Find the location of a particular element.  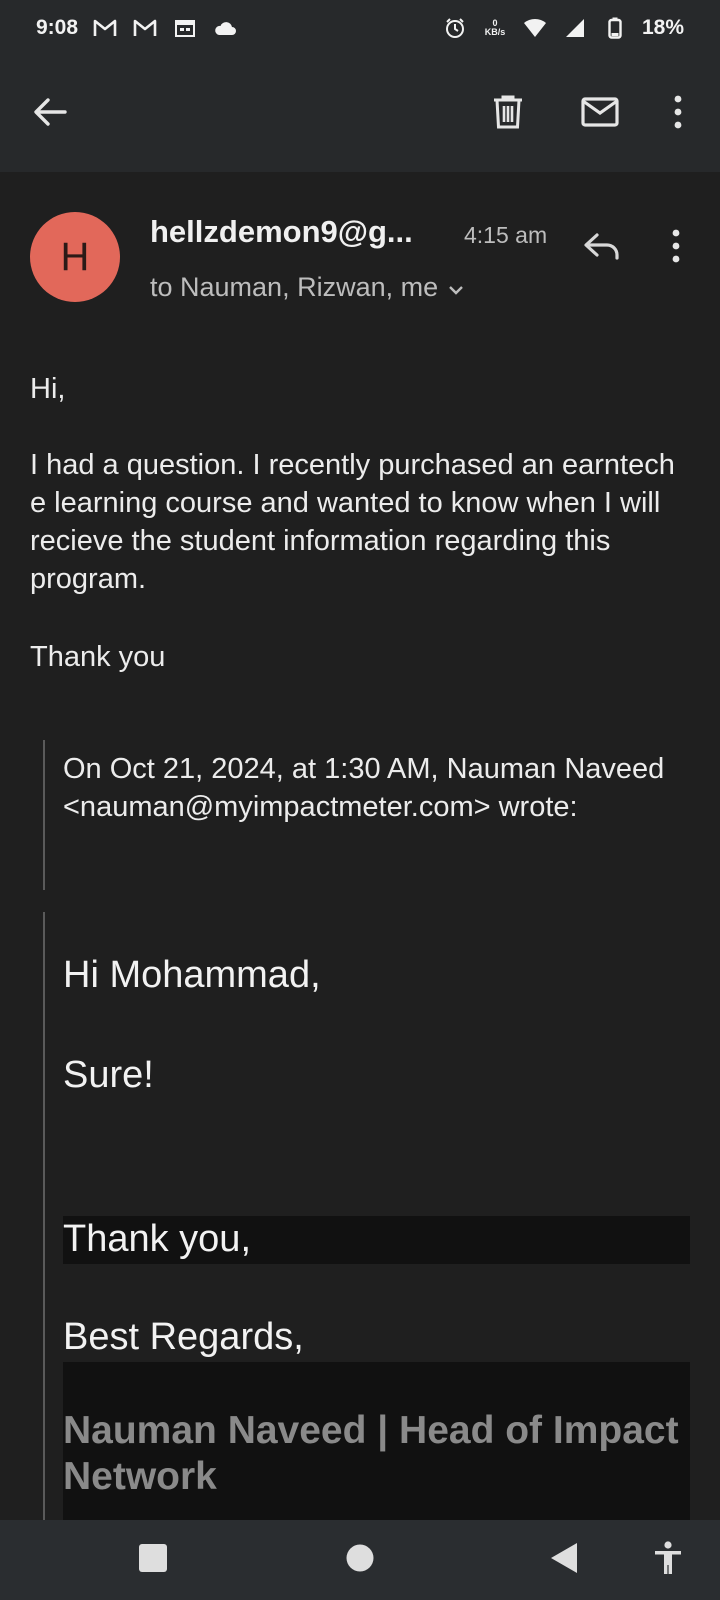

body-greeting: Hi, is located at coordinates (48, 389).